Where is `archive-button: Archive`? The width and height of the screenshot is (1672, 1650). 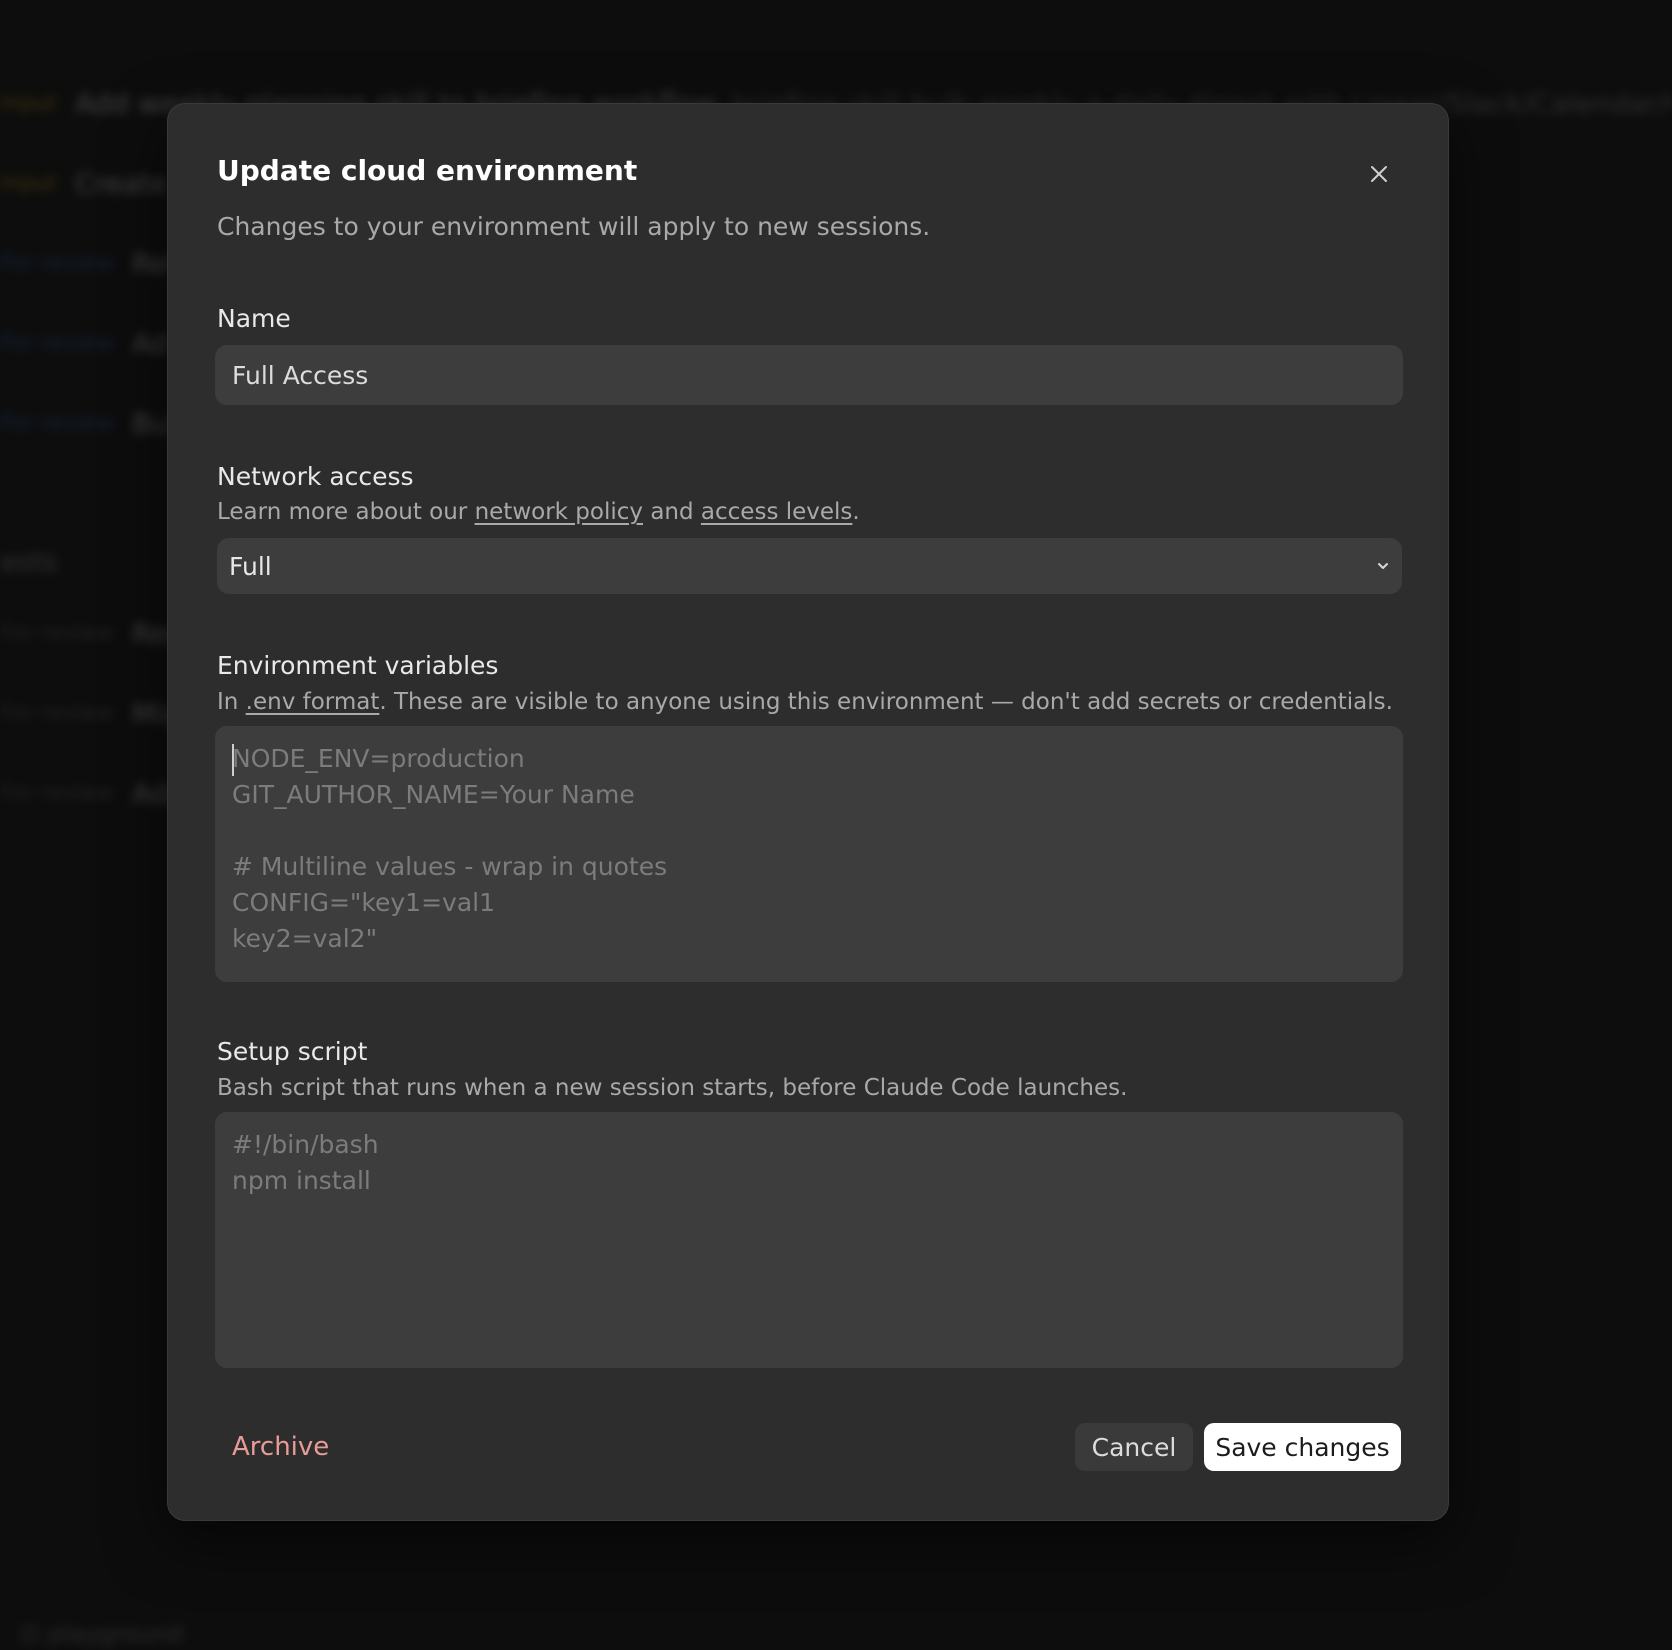
archive-button: Archive is located at coordinates (280, 1447).